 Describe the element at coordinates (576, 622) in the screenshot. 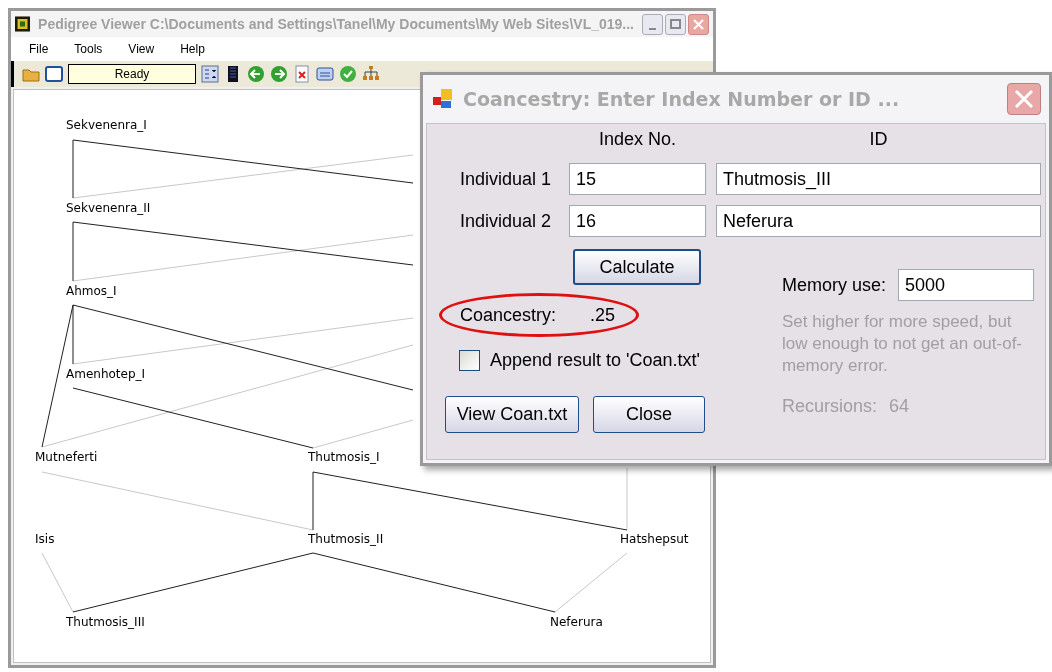

I see `pedigree-node-label: Neferura` at that location.